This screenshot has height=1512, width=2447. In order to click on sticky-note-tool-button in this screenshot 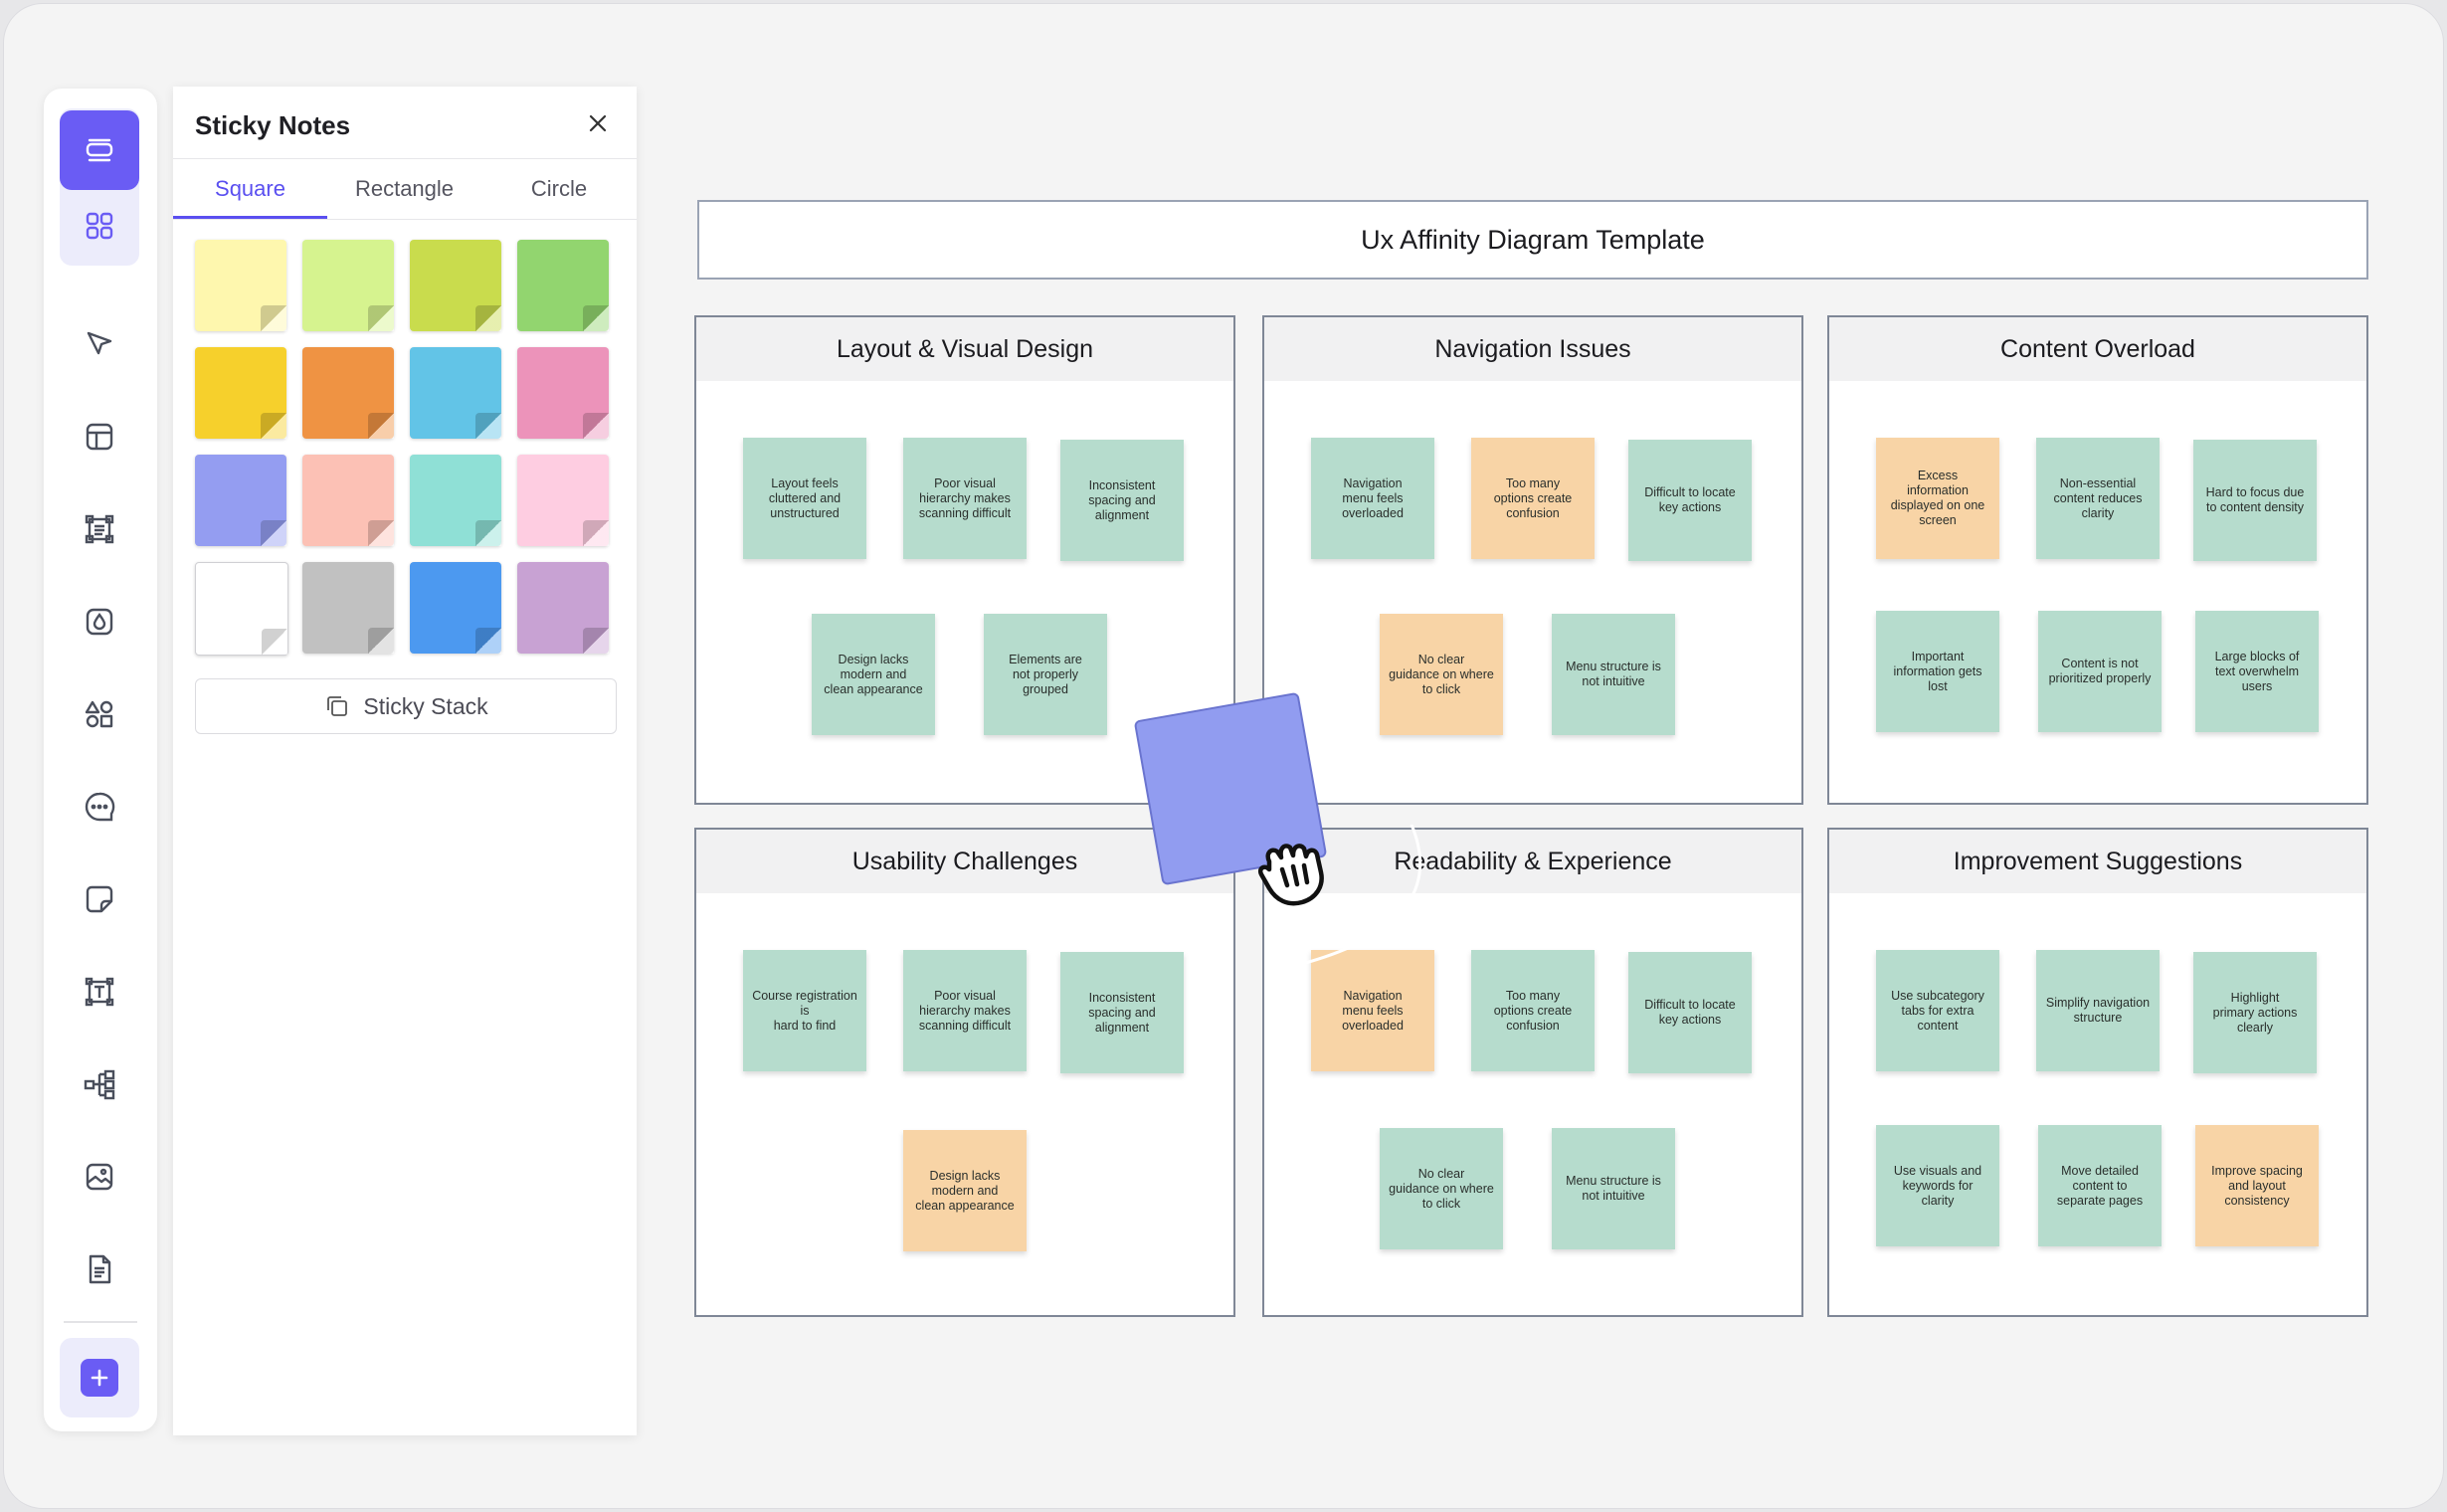, I will do `click(99, 899)`.